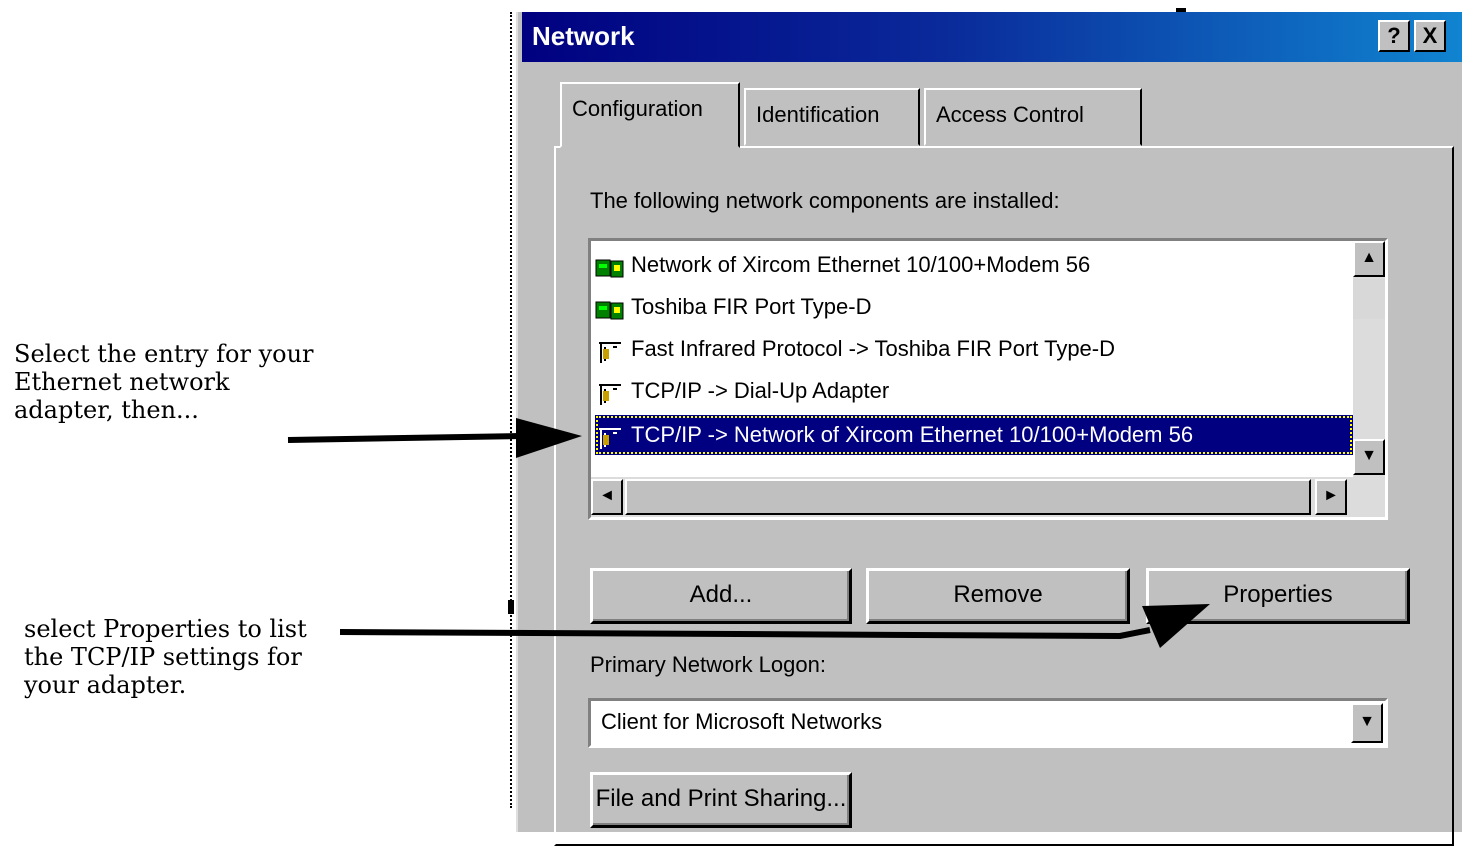 This screenshot has width=1462, height=846. I want to click on arrow-head-entry, so click(549, 438).